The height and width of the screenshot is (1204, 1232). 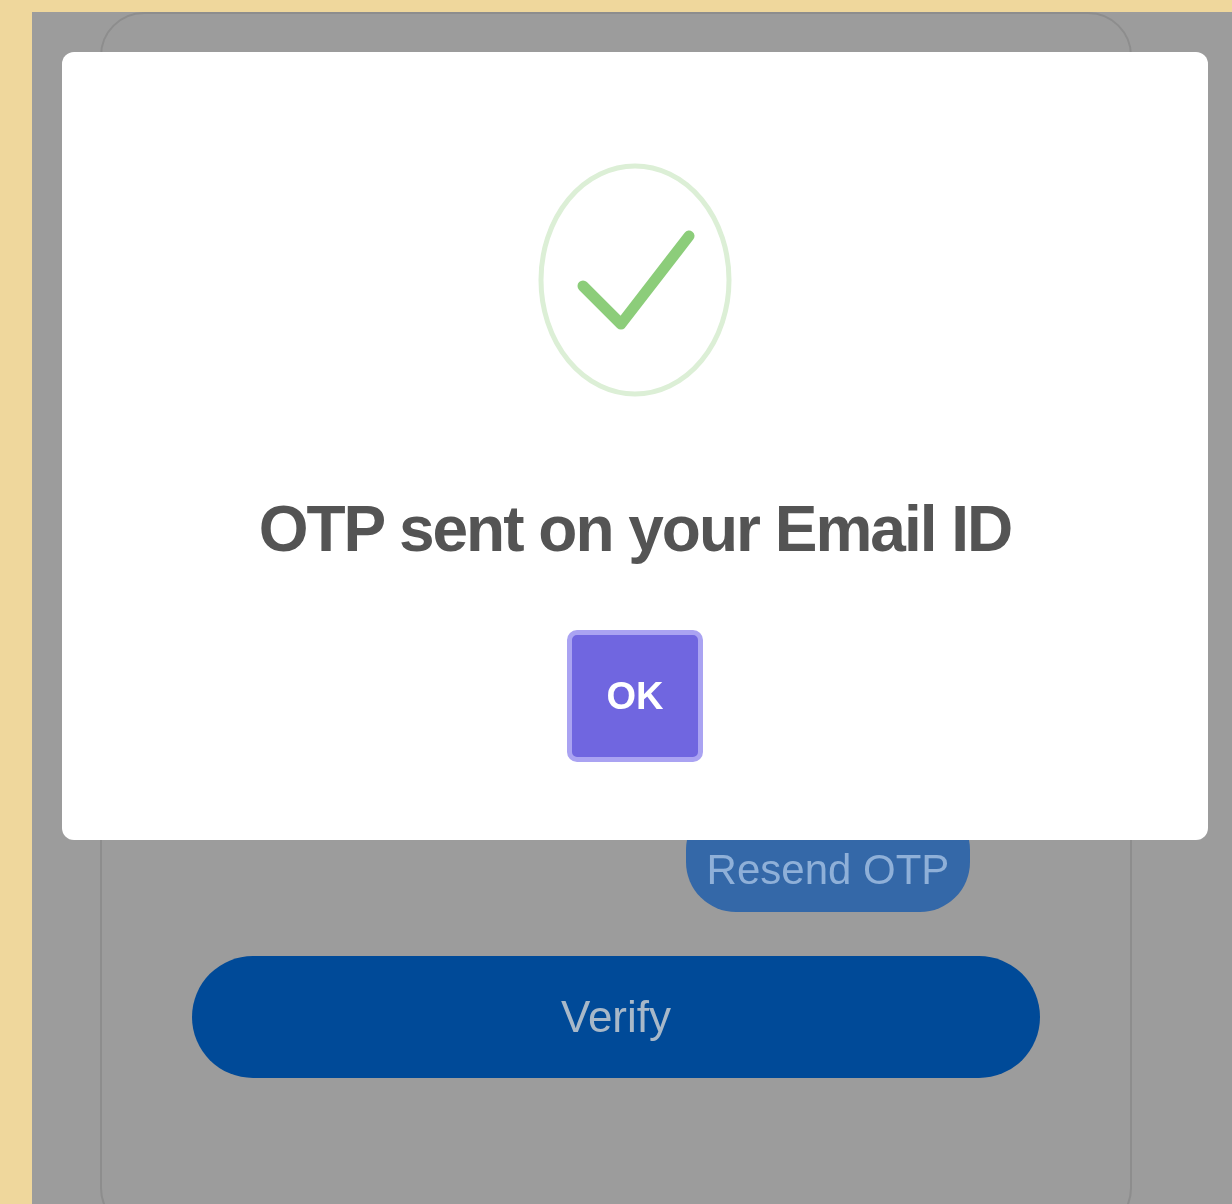 What do you see at coordinates (635, 529) in the screenshot?
I see `dialog-title: OTP sent on your Email ID` at bounding box center [635, 529].